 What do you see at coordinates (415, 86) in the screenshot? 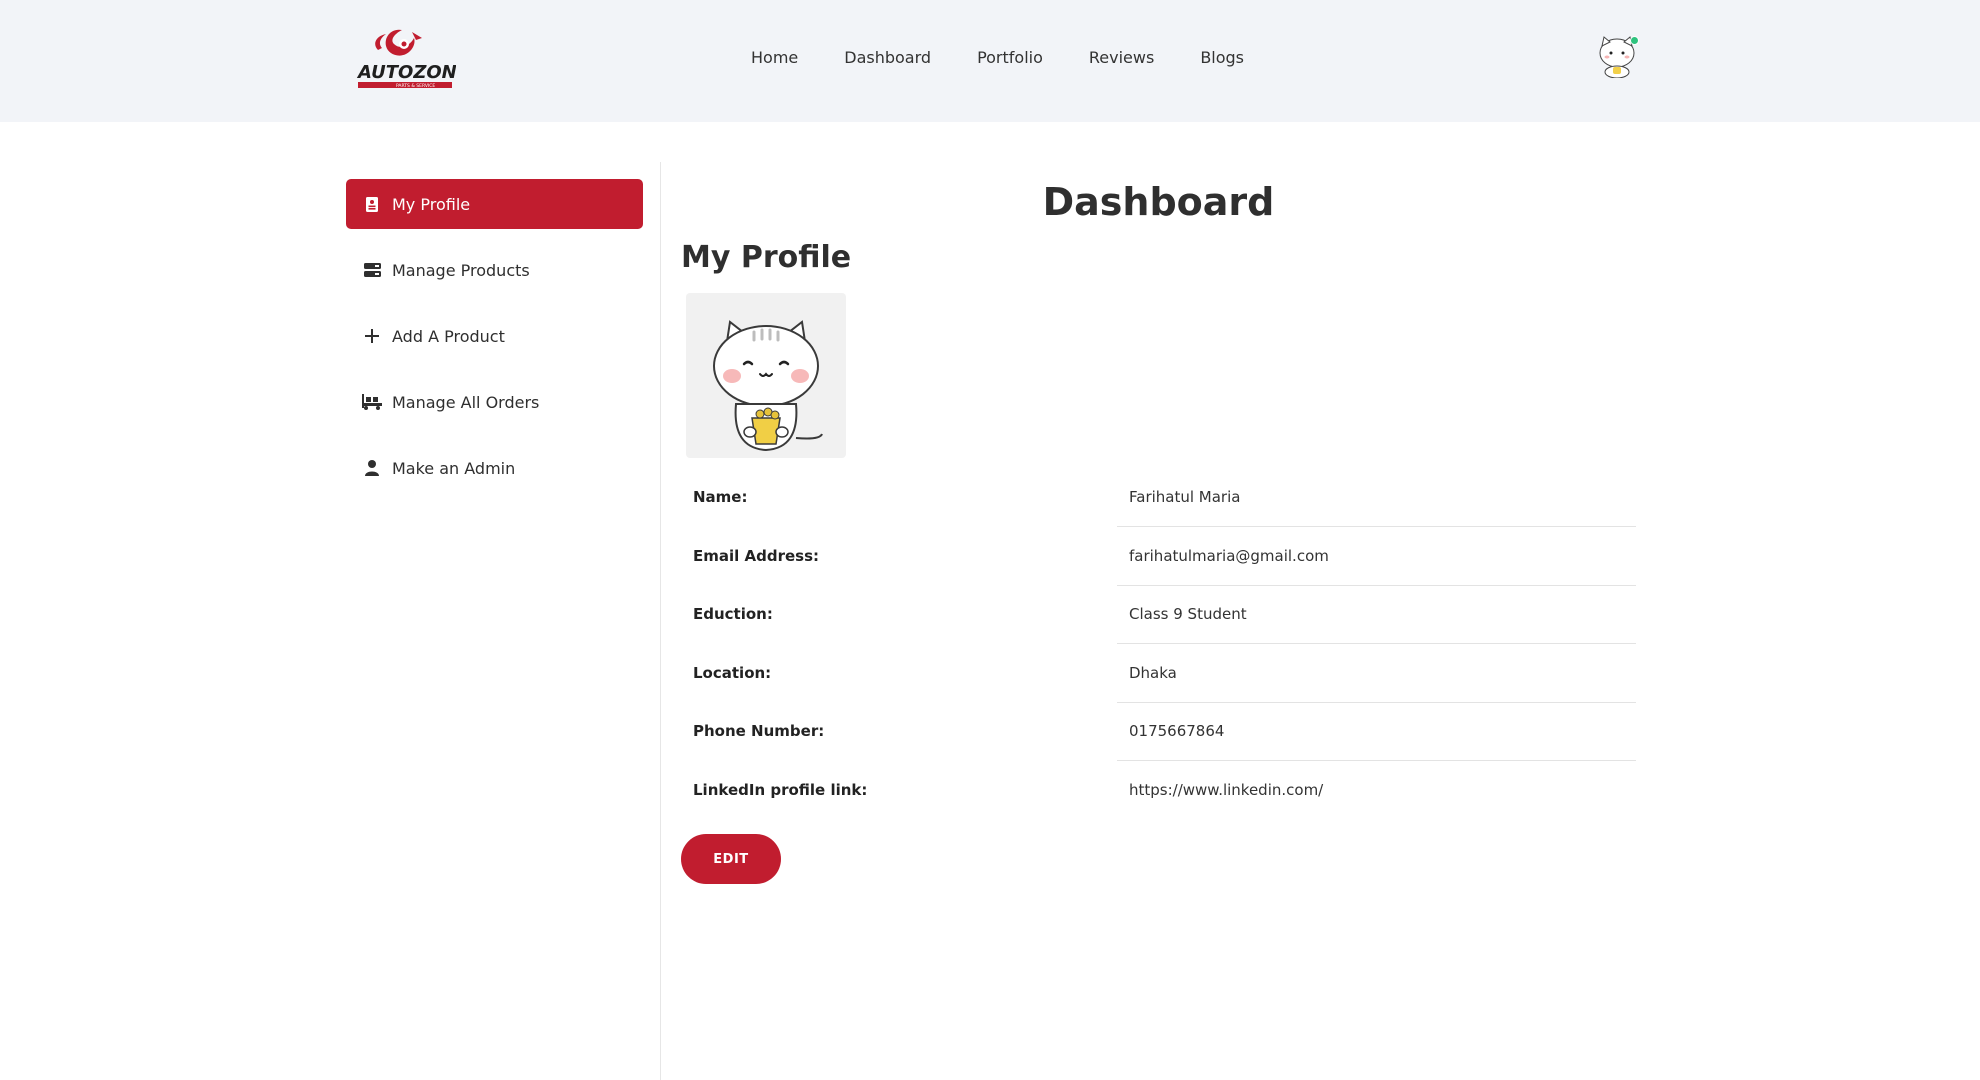
I see `svg-text: PARTS & SERVICE` at bounding box center [415, 86].